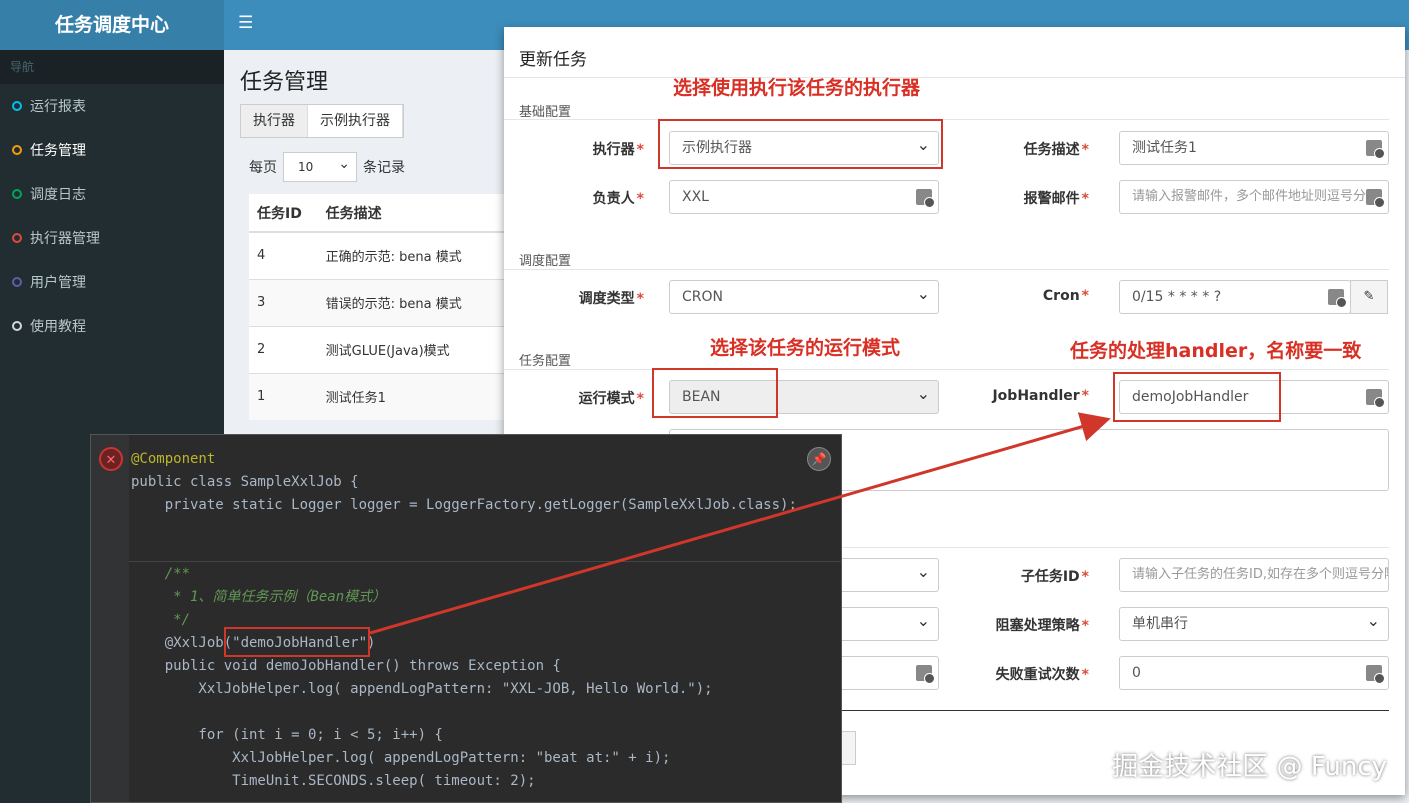 Image resolution: width=1409 pixels, height=803 pixels. I want to click on watermark: 掘金技术社区 @ Funcy, so click(1249, 767).